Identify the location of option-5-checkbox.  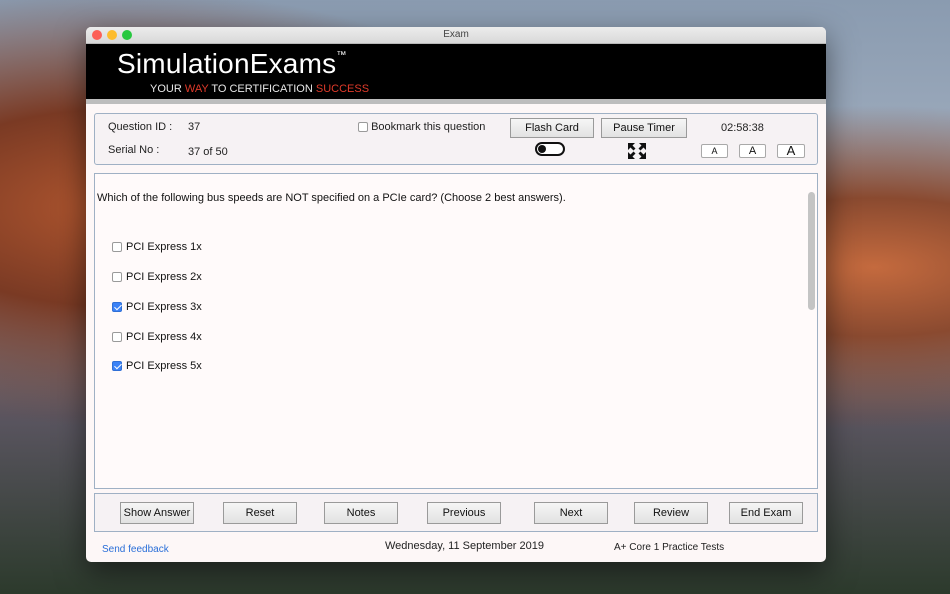
(117, 366).